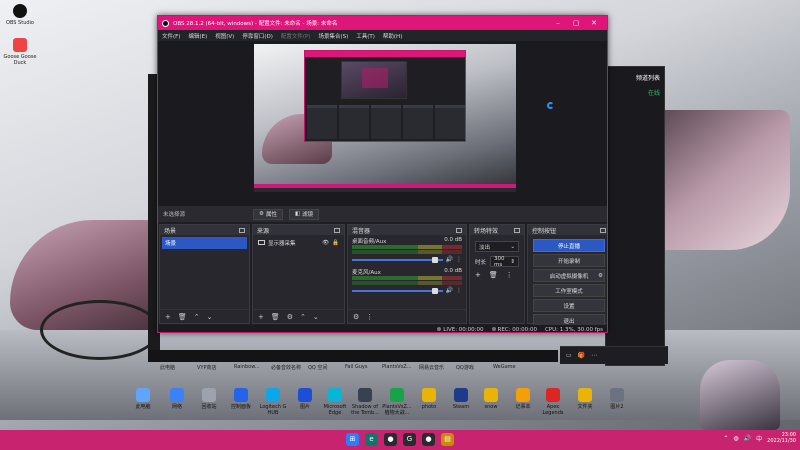 The image size is (800, 450). Describe the element at coordinates (553, 402) in the screenshot. I see `desktop-icon: Apex Legends` at that location.